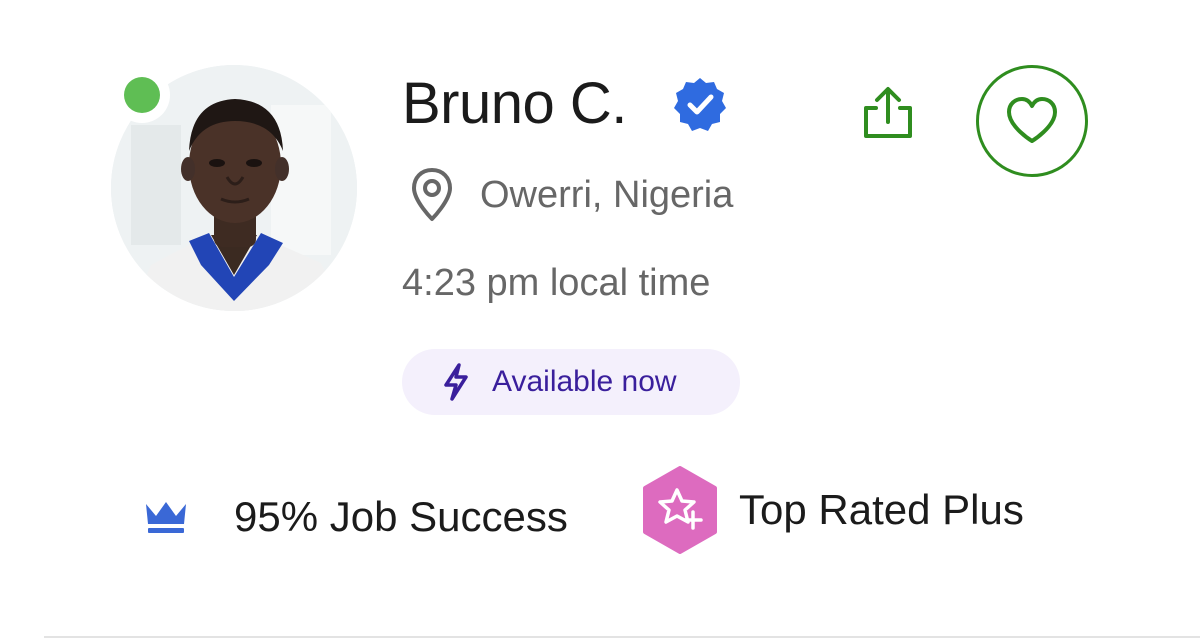 The width and height of the screenshot is (1200, 640). What do you see at coordinates (166, 517) in the screenshot?
I see `crown-icon` at bounding box center [166, 517].